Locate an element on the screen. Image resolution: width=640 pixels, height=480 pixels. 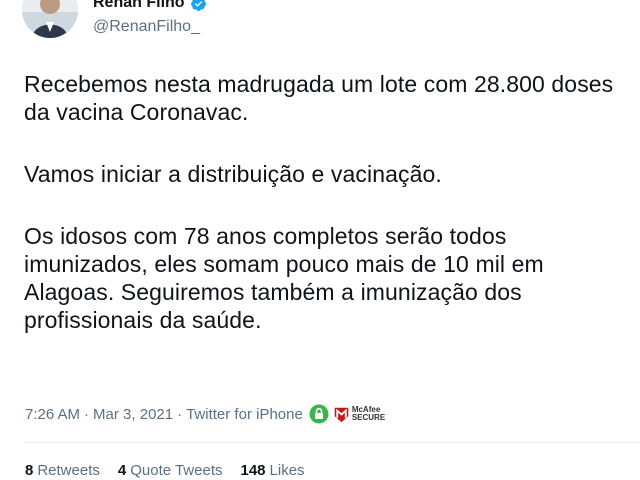
quote-tweets-label: Quote Tweets is located at coordinates (176, 470).